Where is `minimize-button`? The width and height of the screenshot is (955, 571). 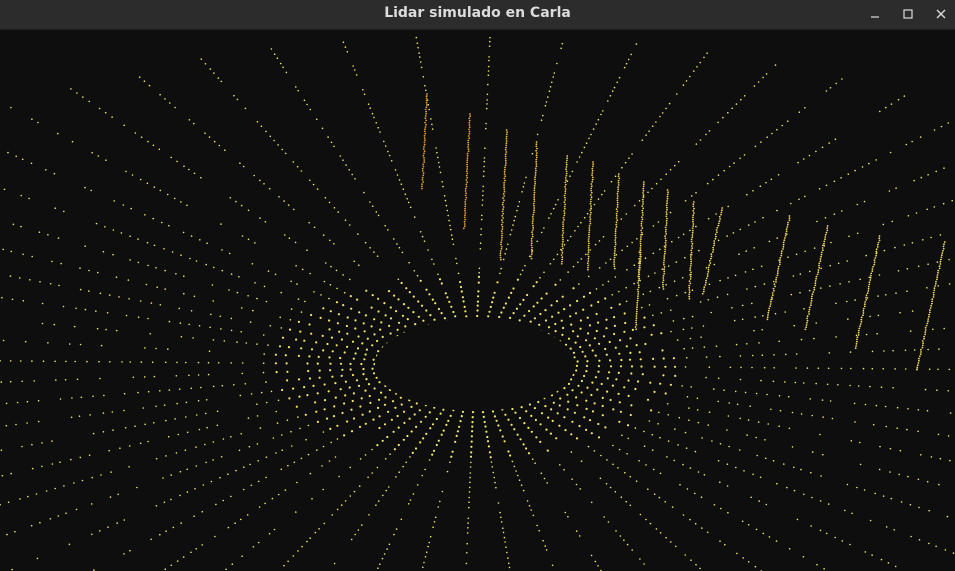
minimize-button is located at coordinates (875, 14).